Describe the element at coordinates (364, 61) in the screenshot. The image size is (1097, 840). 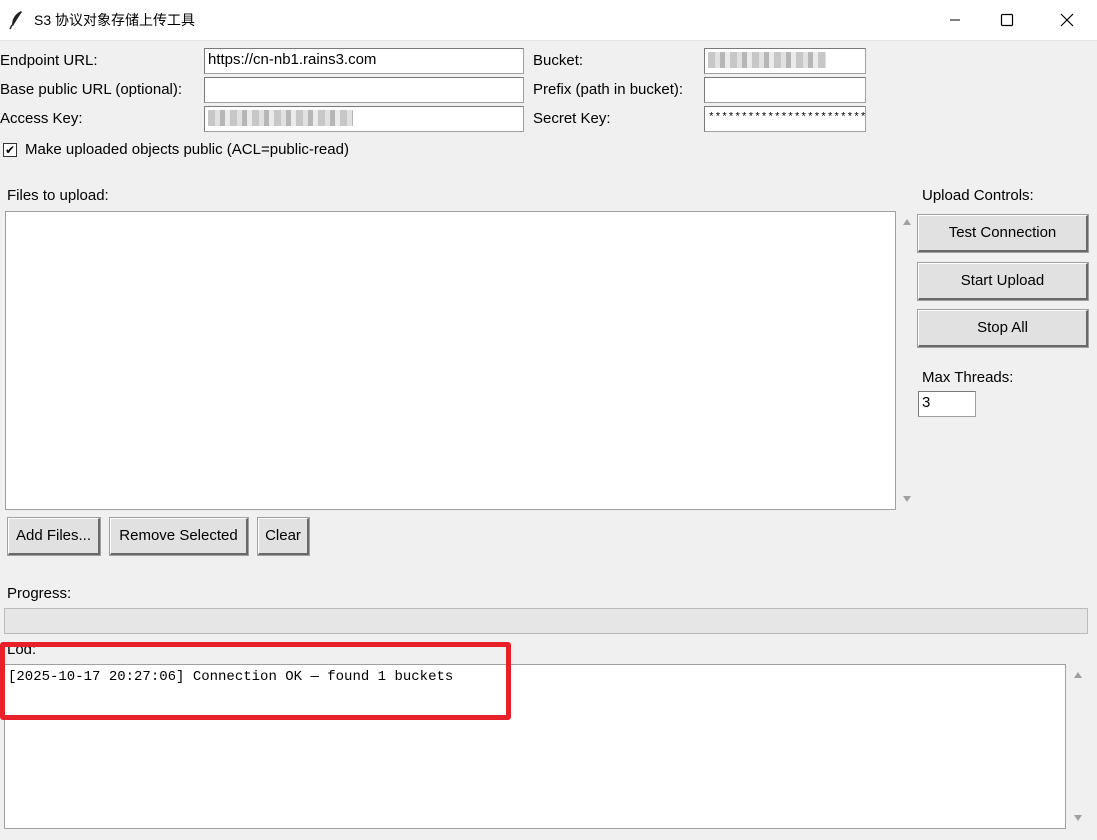
I see `endpoint-input: https://cn-nb1.rains3.com` at that location.